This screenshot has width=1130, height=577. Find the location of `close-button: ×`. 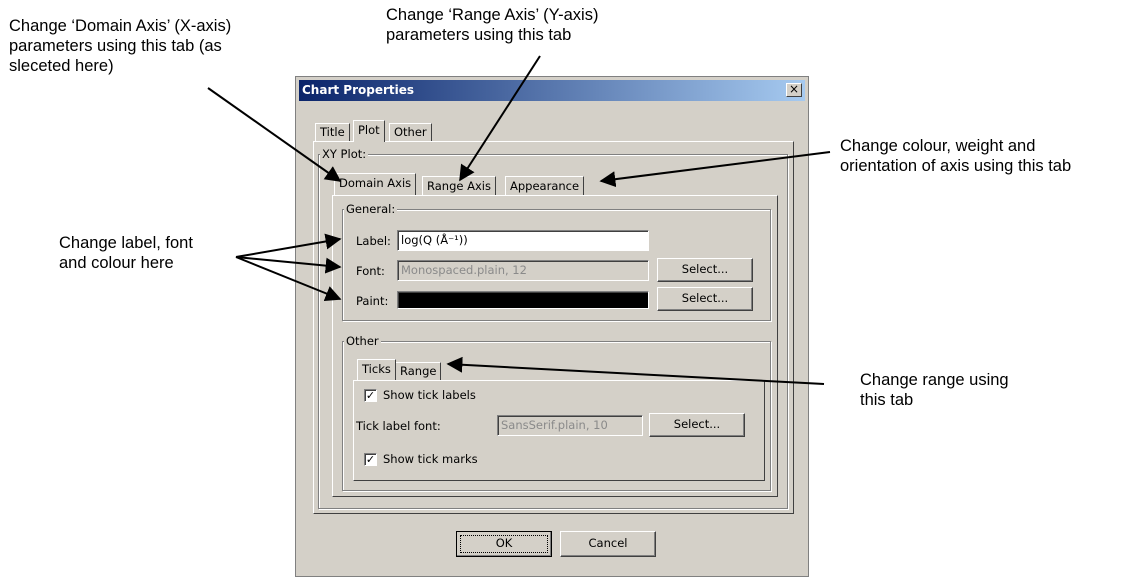

close-button: × is located at coordinates (794, 90).